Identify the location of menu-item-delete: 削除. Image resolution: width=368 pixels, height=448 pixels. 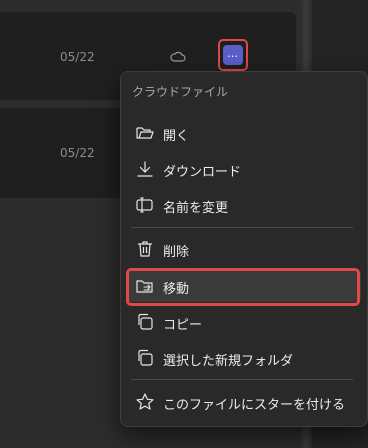
(244, 249).